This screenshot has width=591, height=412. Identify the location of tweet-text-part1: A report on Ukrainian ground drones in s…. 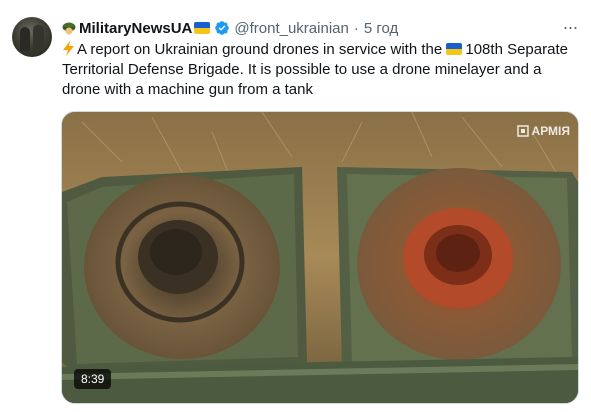
(260, 49).